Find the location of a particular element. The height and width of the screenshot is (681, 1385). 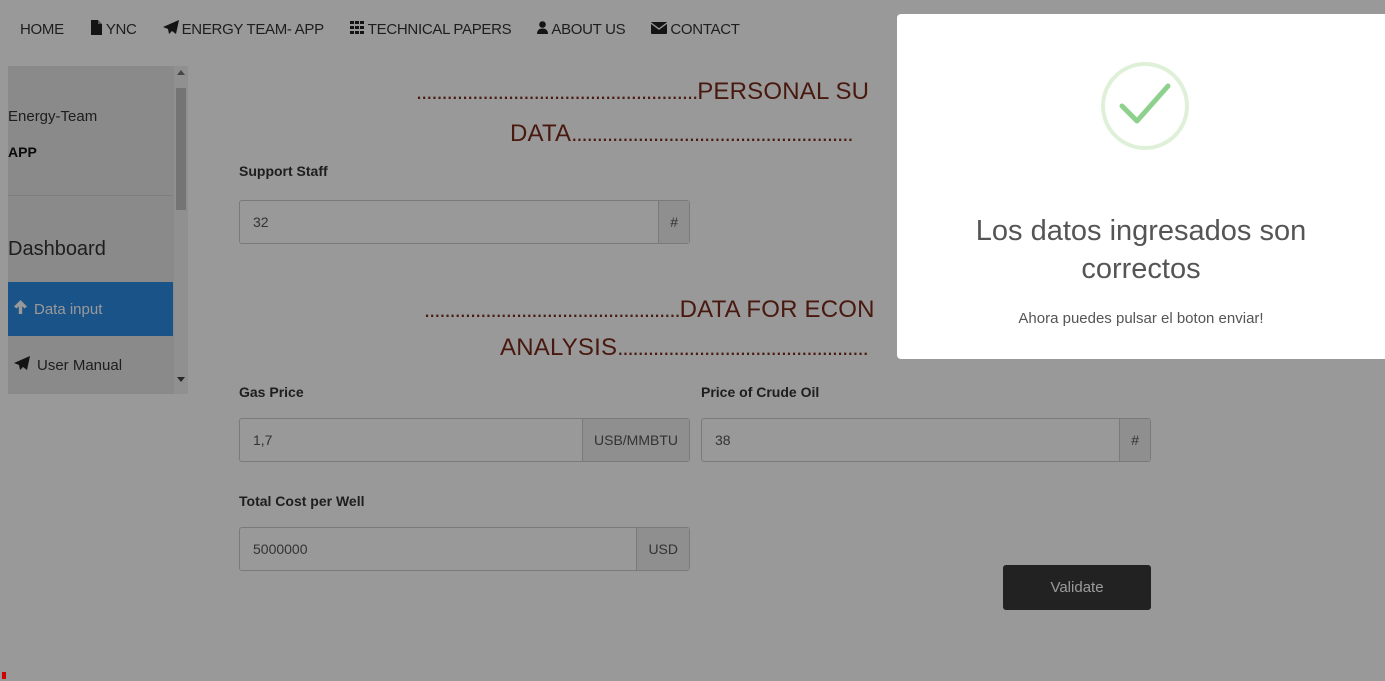

success-check-icon is located at coordinates (1145, 106).